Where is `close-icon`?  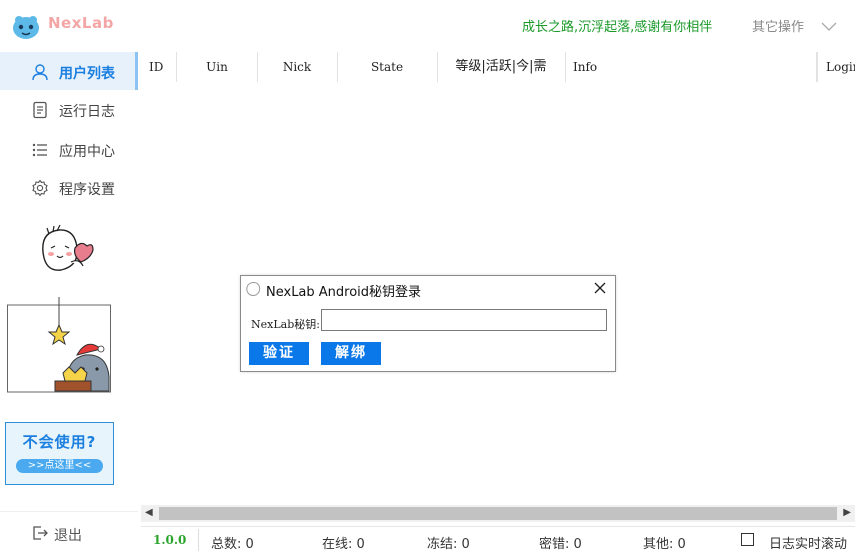 close-icon is located at coordinates (600, 288).